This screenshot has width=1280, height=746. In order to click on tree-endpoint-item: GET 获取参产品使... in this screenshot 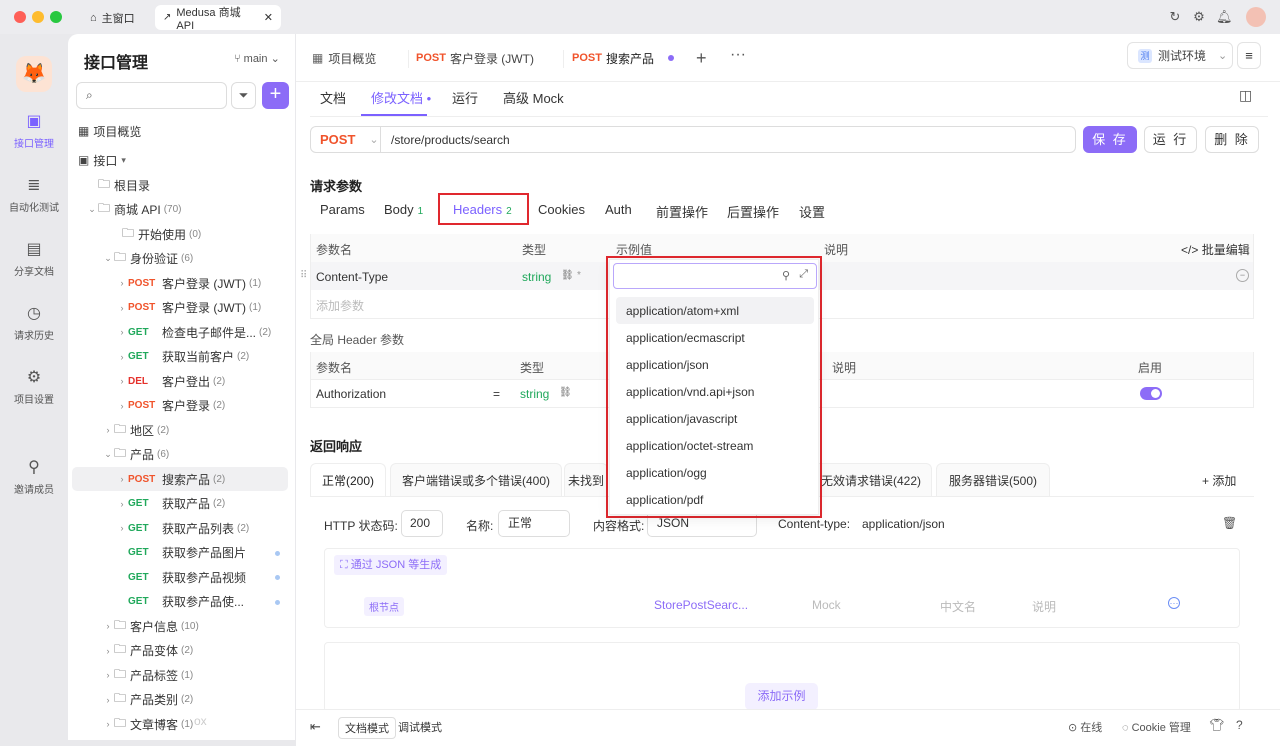, I will do `click(180, 602)`.